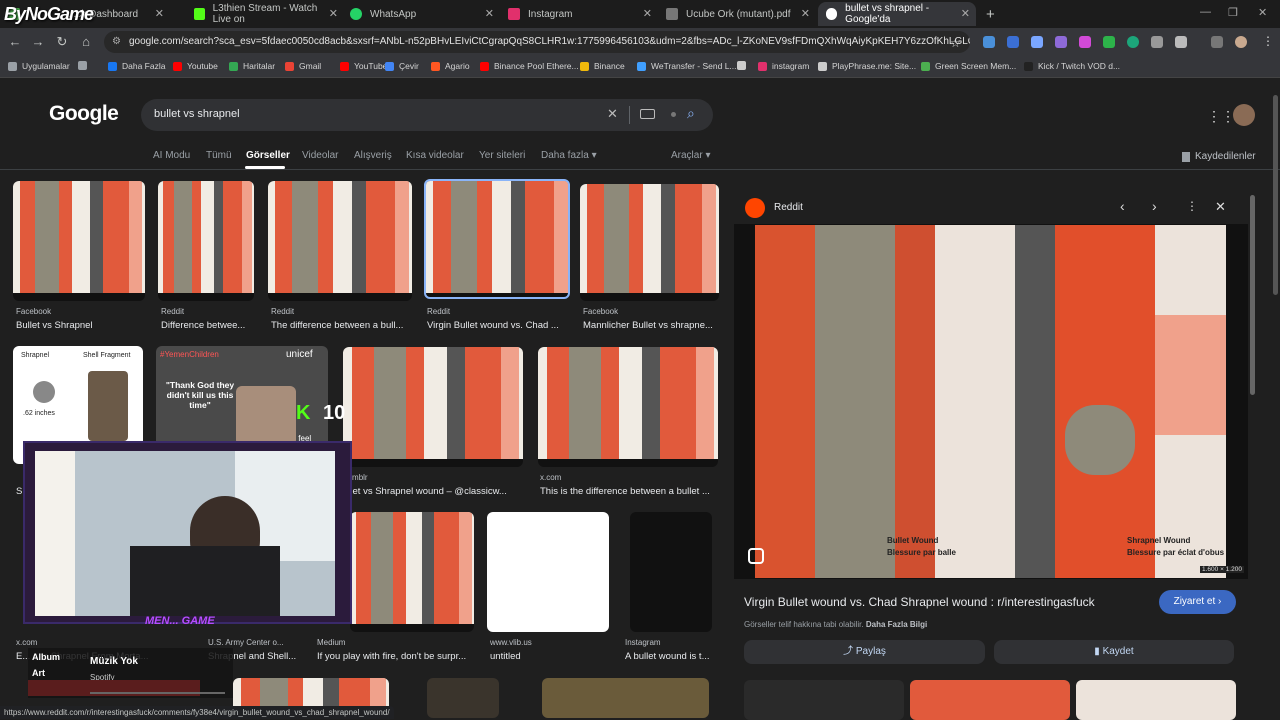 The image size is (1280, 720). I want to click on bookmark-item: Youtube, so click(195, 66).